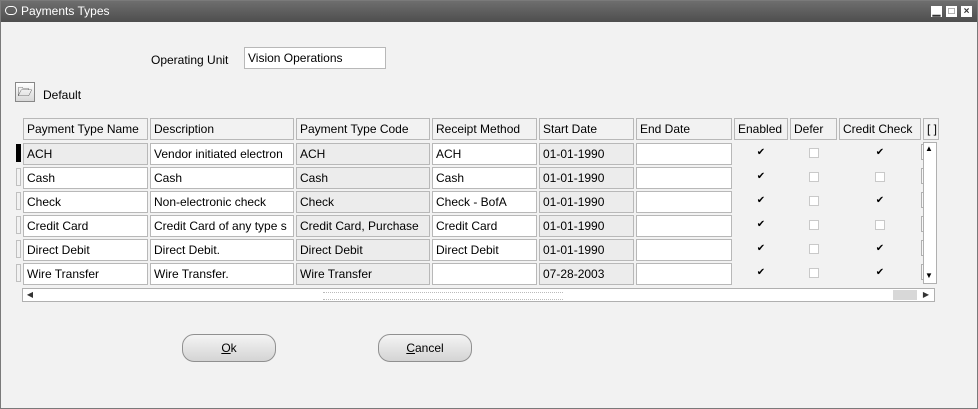 The height and width of the screenshot is (409, 978). What do you see at coordinates (85, 202) in the screenshot?
I see `name-cell: Check` at bounding box center [85, 202].